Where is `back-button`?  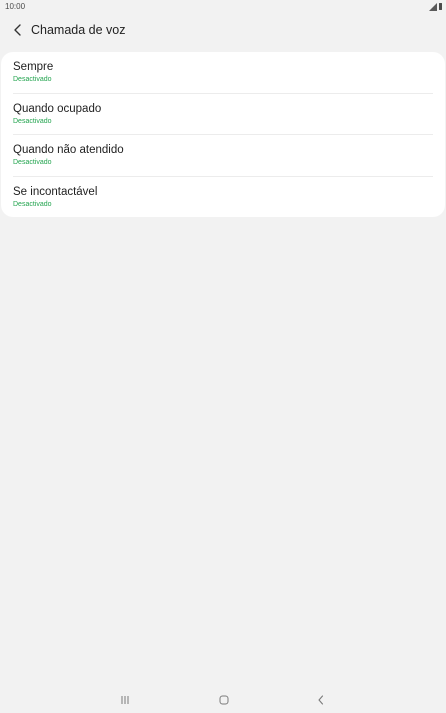
back-button is located at coordinates (18, 30).